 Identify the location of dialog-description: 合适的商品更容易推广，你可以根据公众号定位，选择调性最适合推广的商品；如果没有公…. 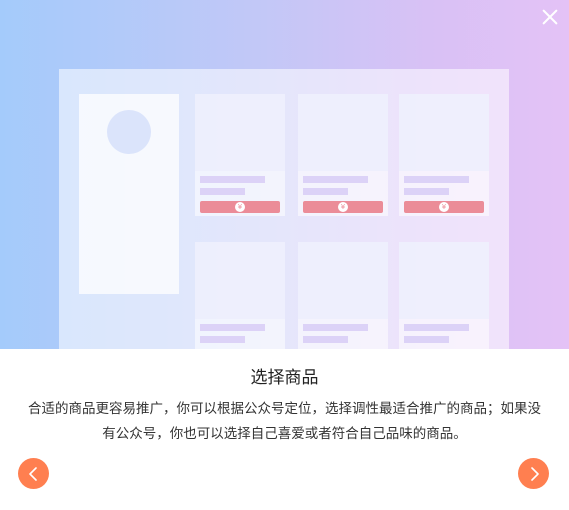
(284, 421).